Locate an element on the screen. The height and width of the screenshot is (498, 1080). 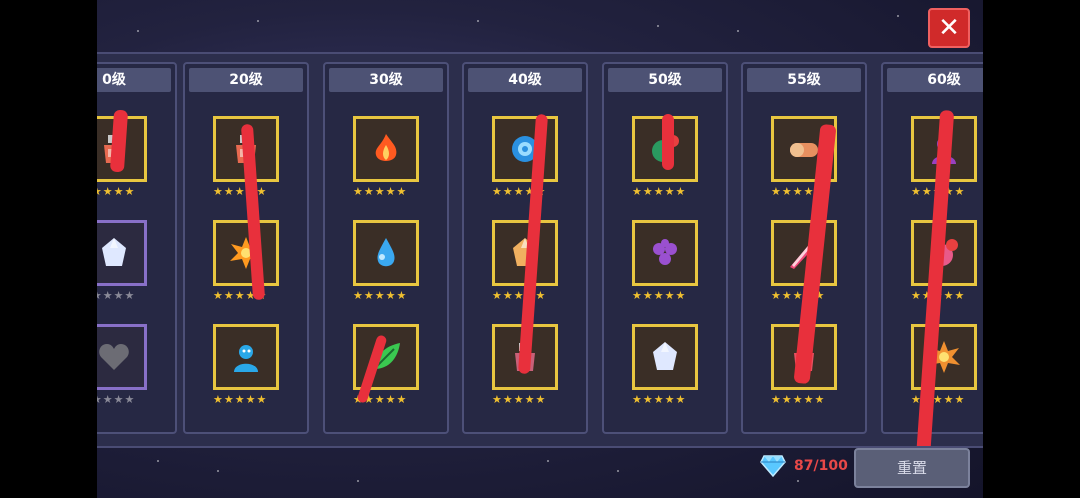
talent-column: 0级★★★★★★★★★★★★★★★ is located at coordinates (137, 248).